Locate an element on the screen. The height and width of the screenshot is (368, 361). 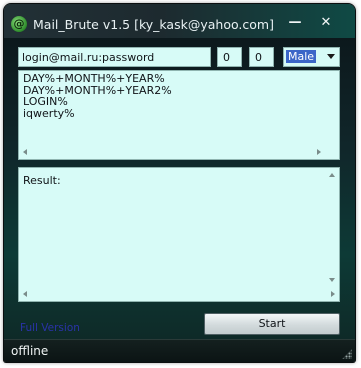
password-line: LOGIN% is located at coordinates (45, 101).